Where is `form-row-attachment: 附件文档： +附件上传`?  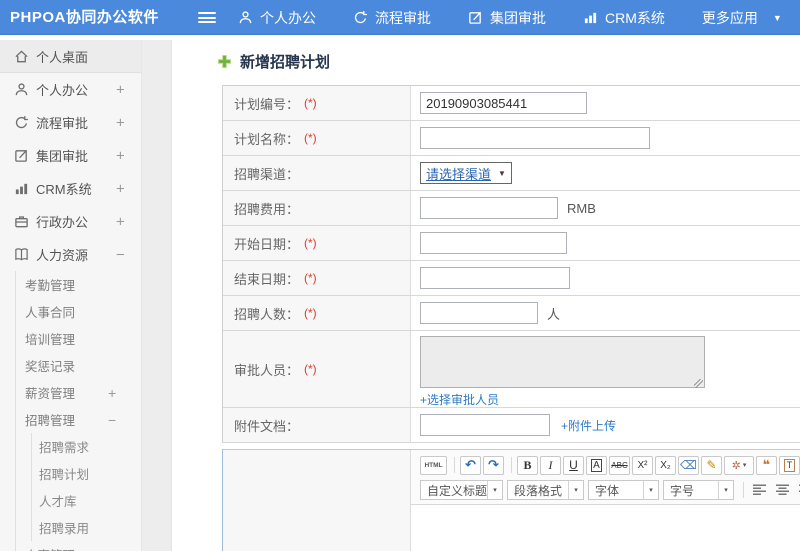
form-row-attachment: 附件文档： +附件上传 is located at coordinates (511, 425).